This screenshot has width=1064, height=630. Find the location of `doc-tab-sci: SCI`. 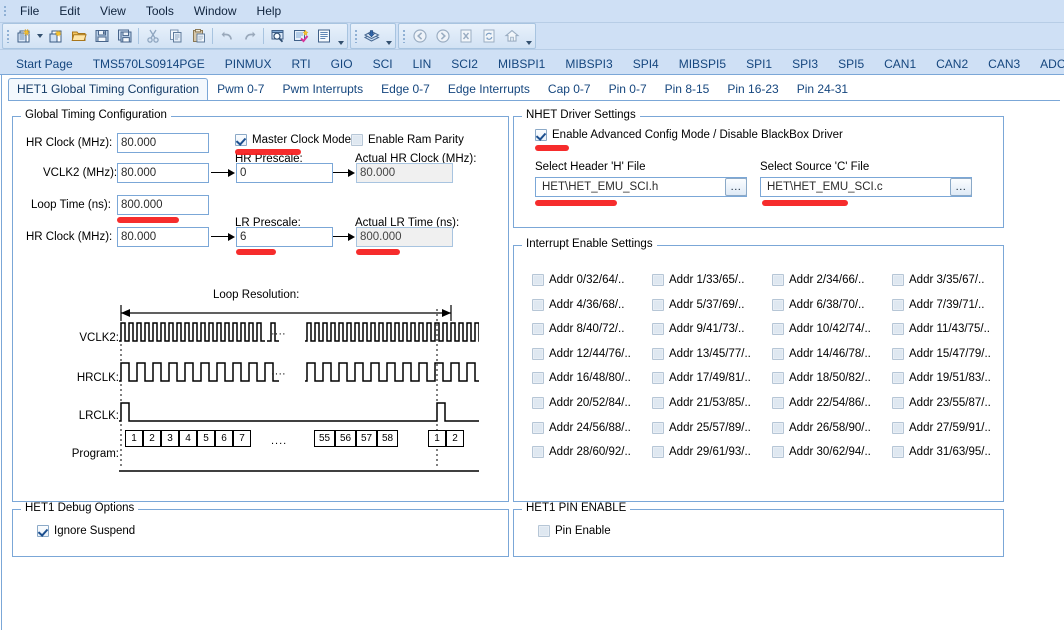

doc-tab-sci: SCI is located at coordinates (383, 64).